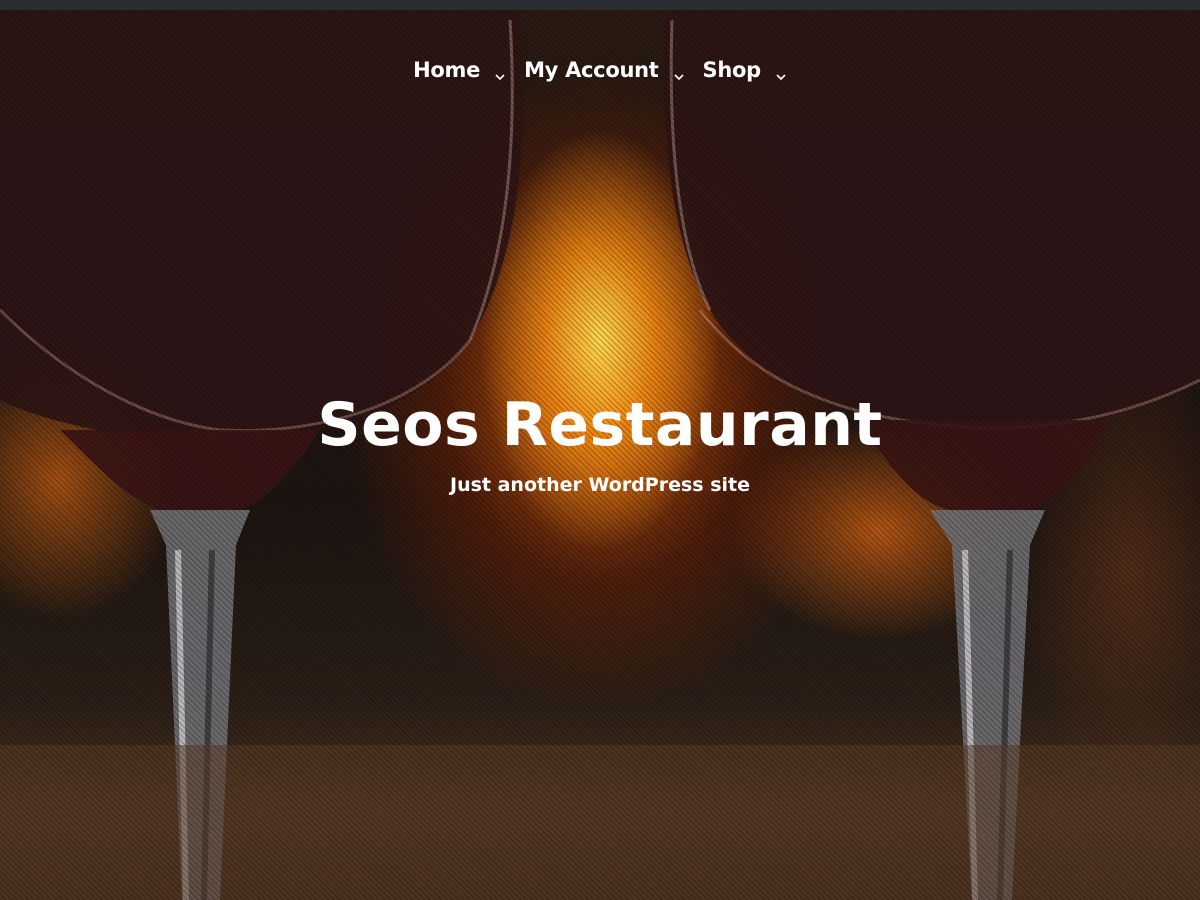 This screenshot has width=1200, height=900. I want to click on admin-top-bar, so click(600, 5).